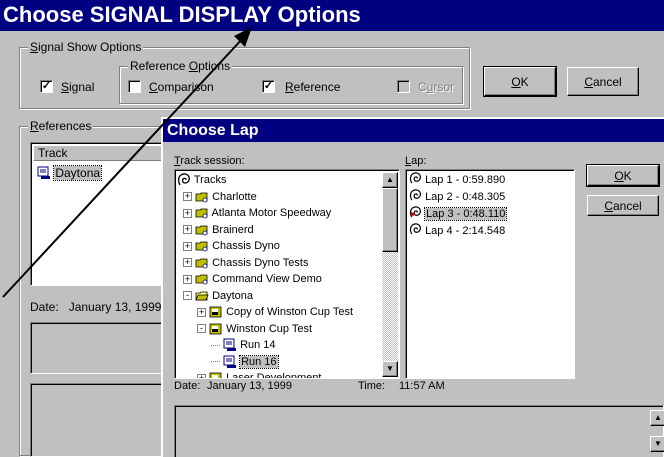 This screenshot has width=664, height=457. What do you see at coordinates (466, 214) in the screenshot?
I see `lap-item-label: Lap 3 - 0:48.110` at bounding box center [466, 214].